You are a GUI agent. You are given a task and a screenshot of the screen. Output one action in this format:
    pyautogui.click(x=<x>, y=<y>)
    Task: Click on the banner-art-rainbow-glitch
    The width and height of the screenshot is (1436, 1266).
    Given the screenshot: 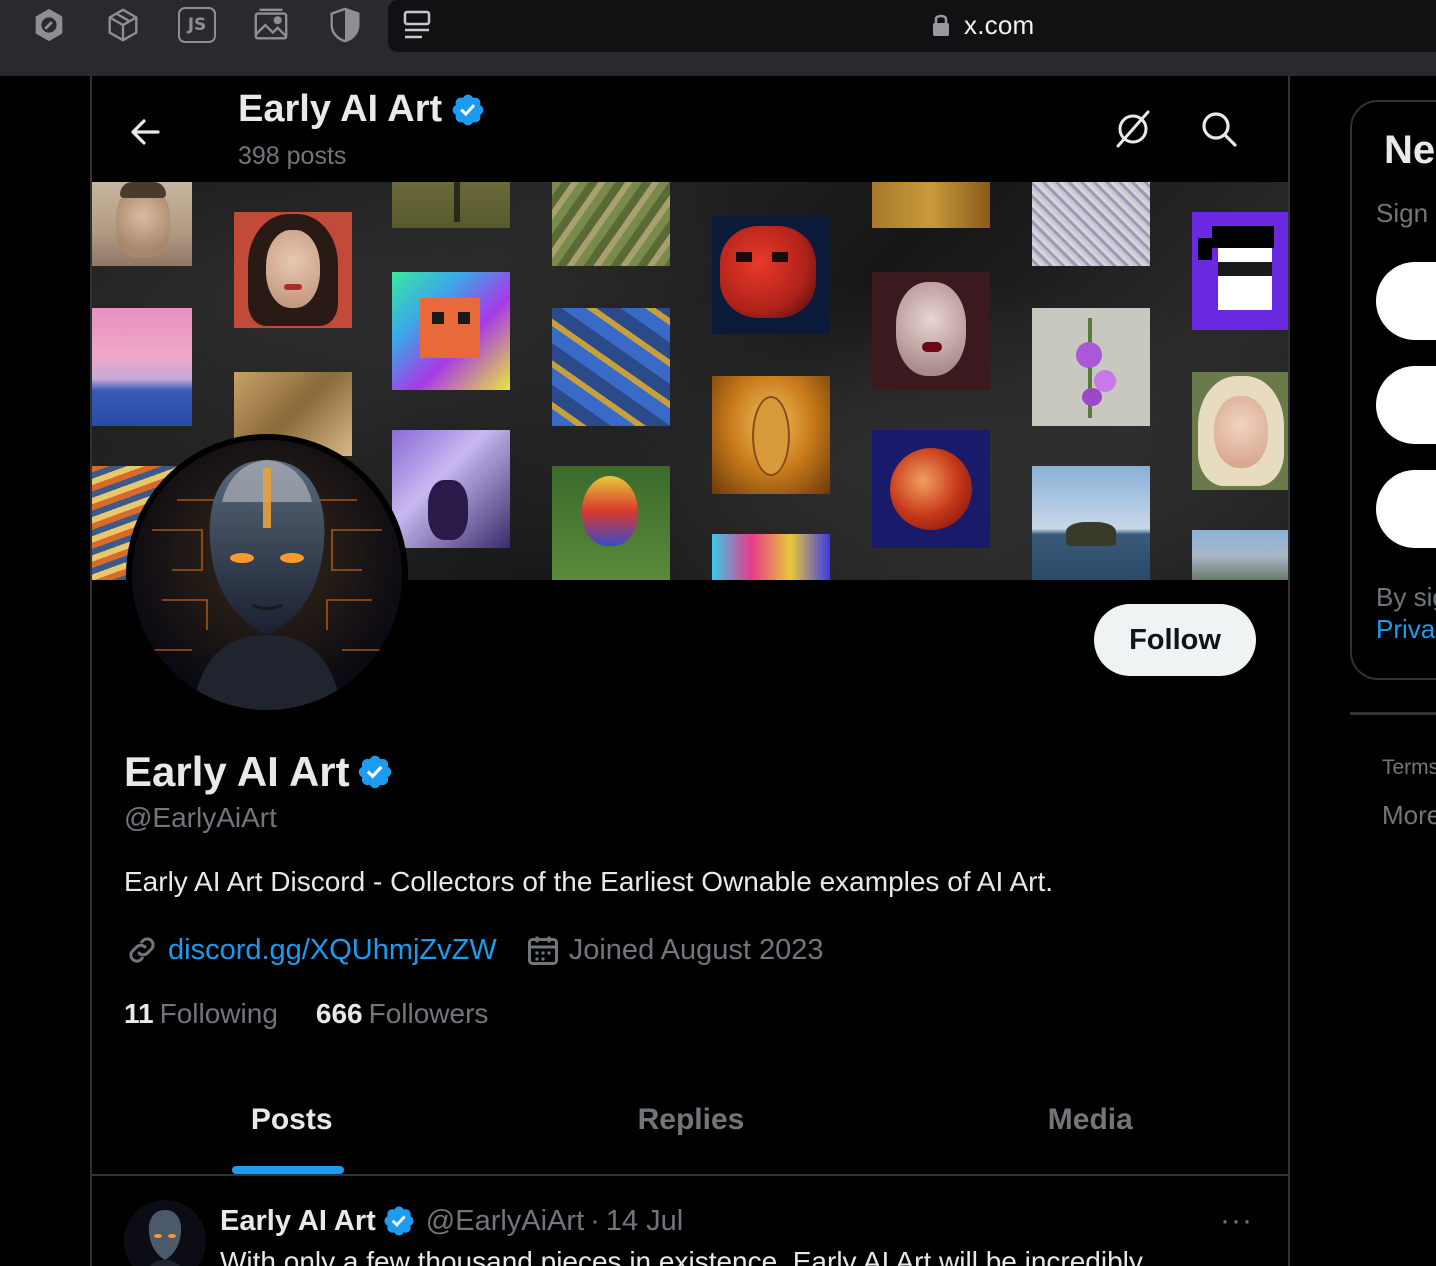 What is the action you would take?
    pyautogui.click(x=771, y=557)
    